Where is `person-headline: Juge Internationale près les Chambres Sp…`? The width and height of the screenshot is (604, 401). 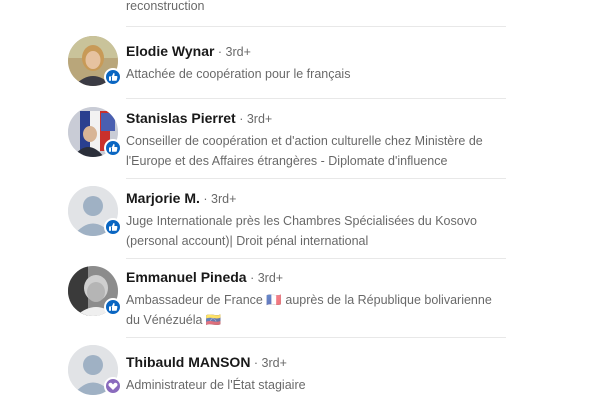 person-headline: Juge Internationale près les Chambres Sp… is located at coordinates (301, 231).